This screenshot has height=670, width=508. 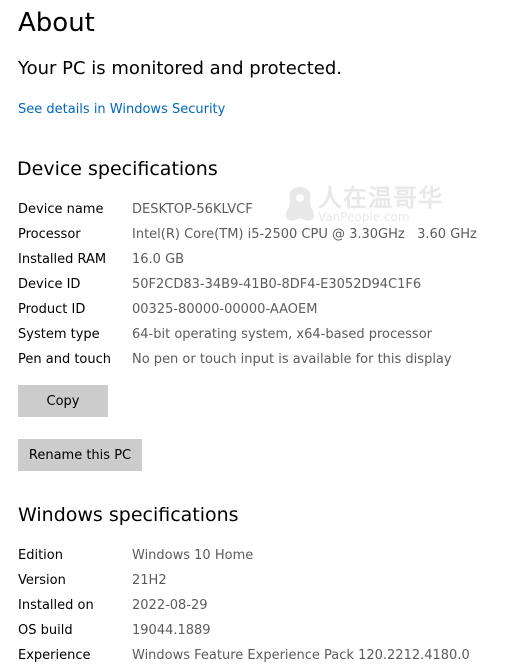 I want to click on rename-pc-button: Rename this PC, so click(x=80, y=455).